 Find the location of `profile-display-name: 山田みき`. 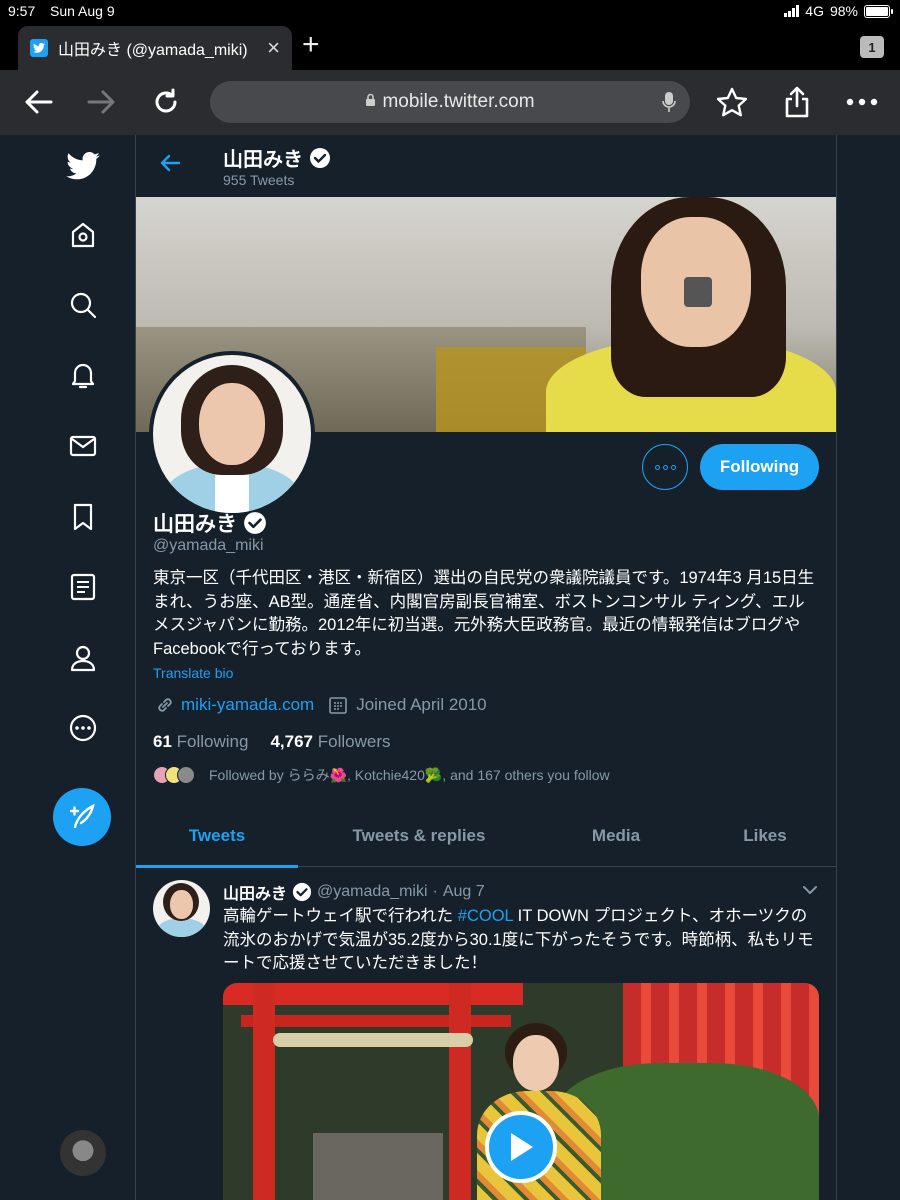

profile-display-name: 山田みき is located at coordinates (210, 523).